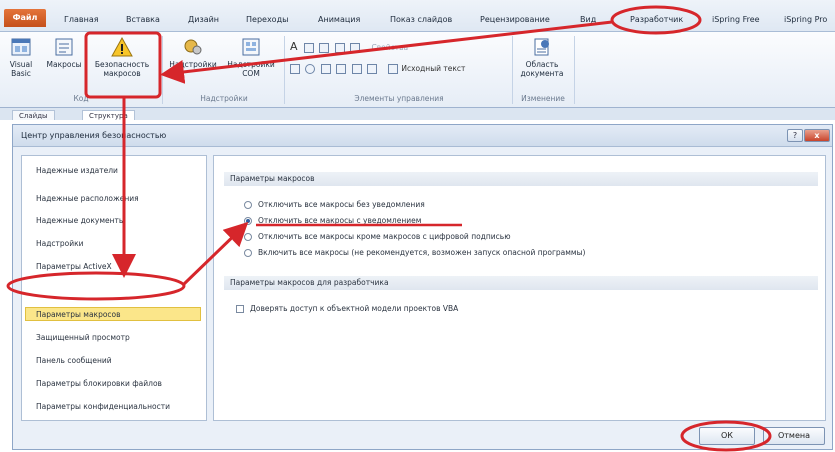 This screenshot has height=452, width=835. Describe the element at coordinates (325, 69) in the screenshot. I see `listbox-control-icon` at that location.